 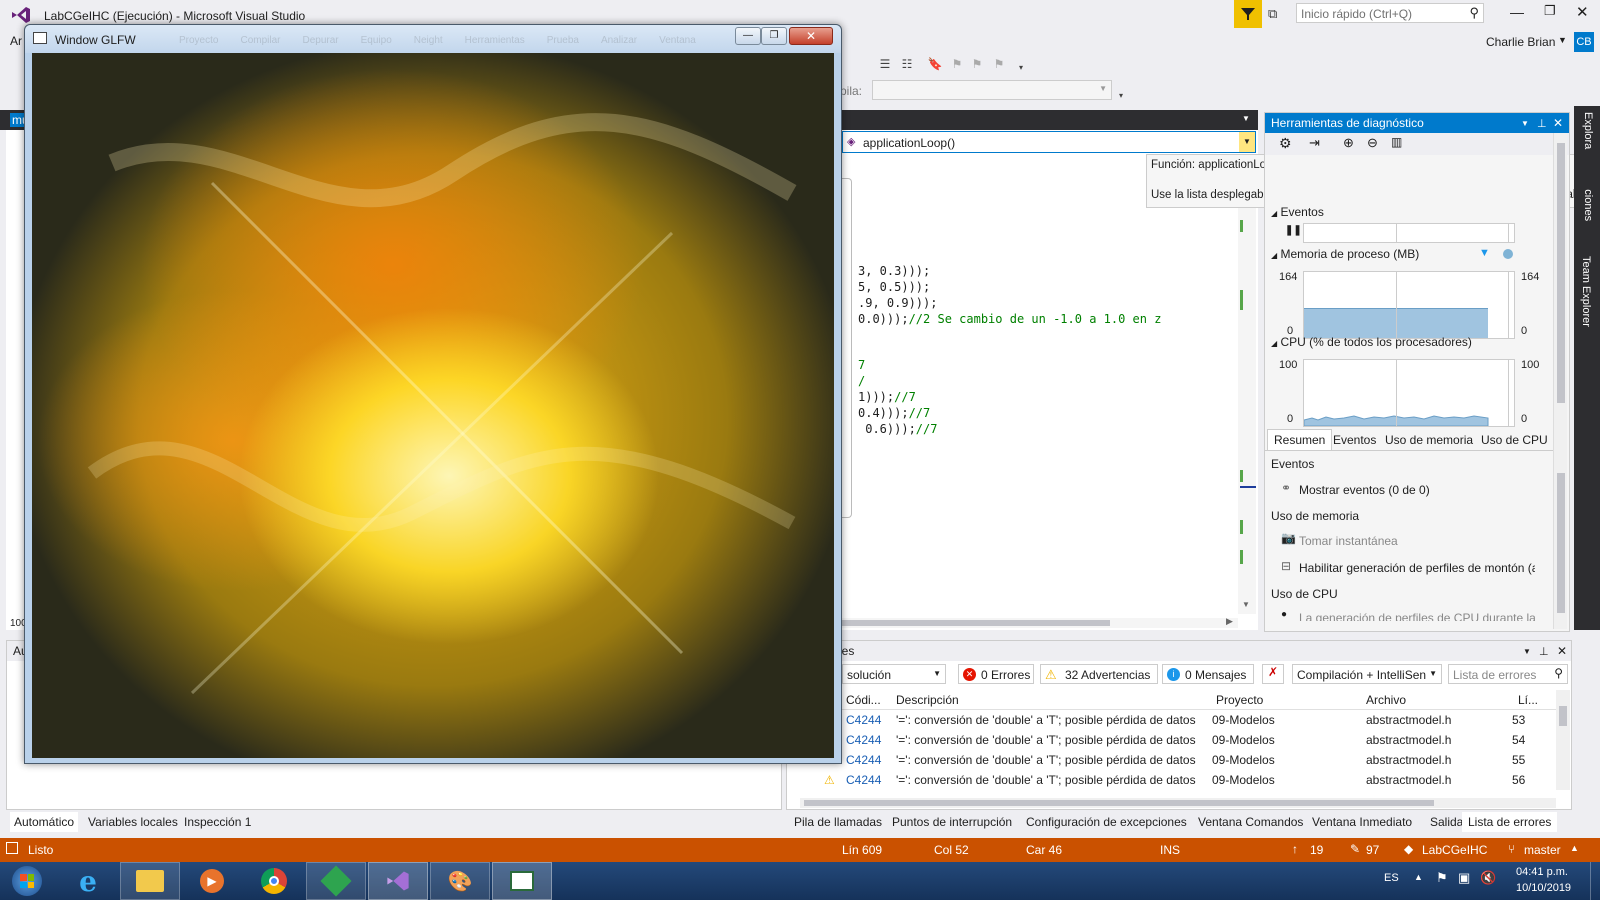 What do you see at coordinates (398, 881) in the screenshot?
I see `visual-studio-taskbar-icon` at bounding box center [398, 881].